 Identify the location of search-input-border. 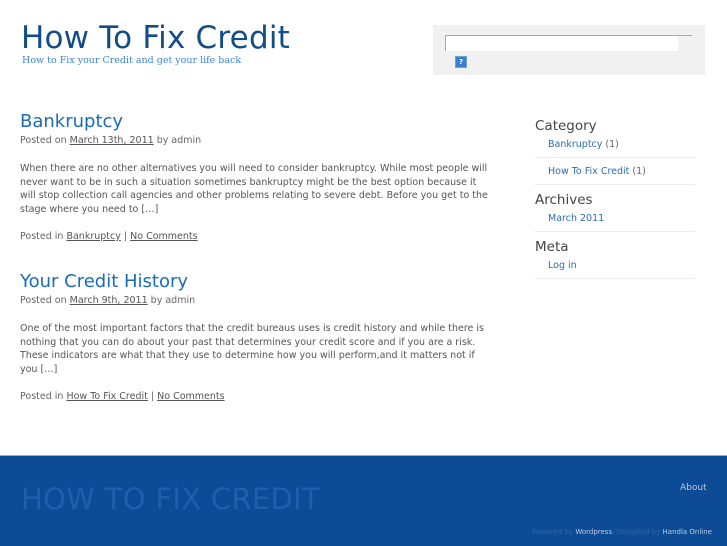
(685, 35).